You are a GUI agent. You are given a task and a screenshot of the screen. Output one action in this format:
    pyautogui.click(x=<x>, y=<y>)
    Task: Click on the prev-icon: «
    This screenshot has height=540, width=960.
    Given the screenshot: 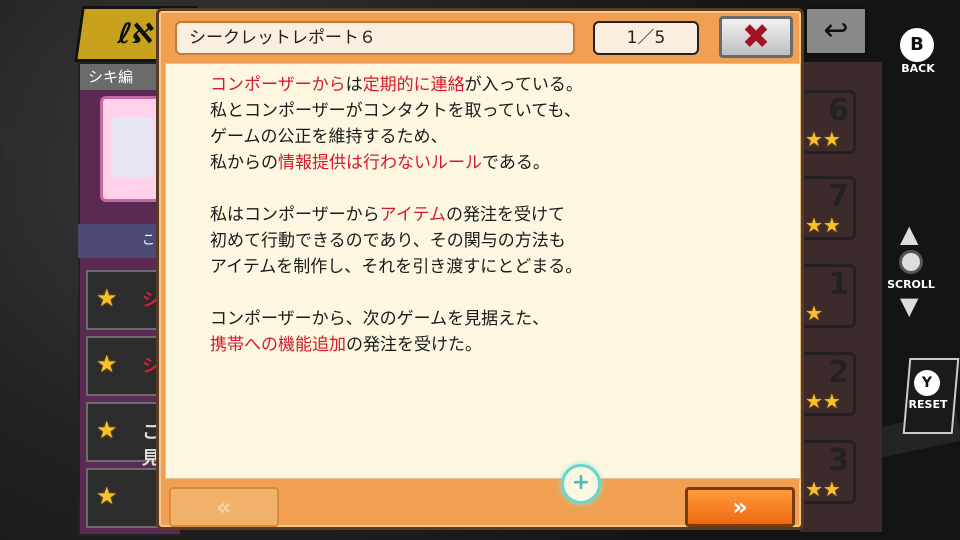 What is the action you would take?
    pyautogui.click(x=224, y=507)
    